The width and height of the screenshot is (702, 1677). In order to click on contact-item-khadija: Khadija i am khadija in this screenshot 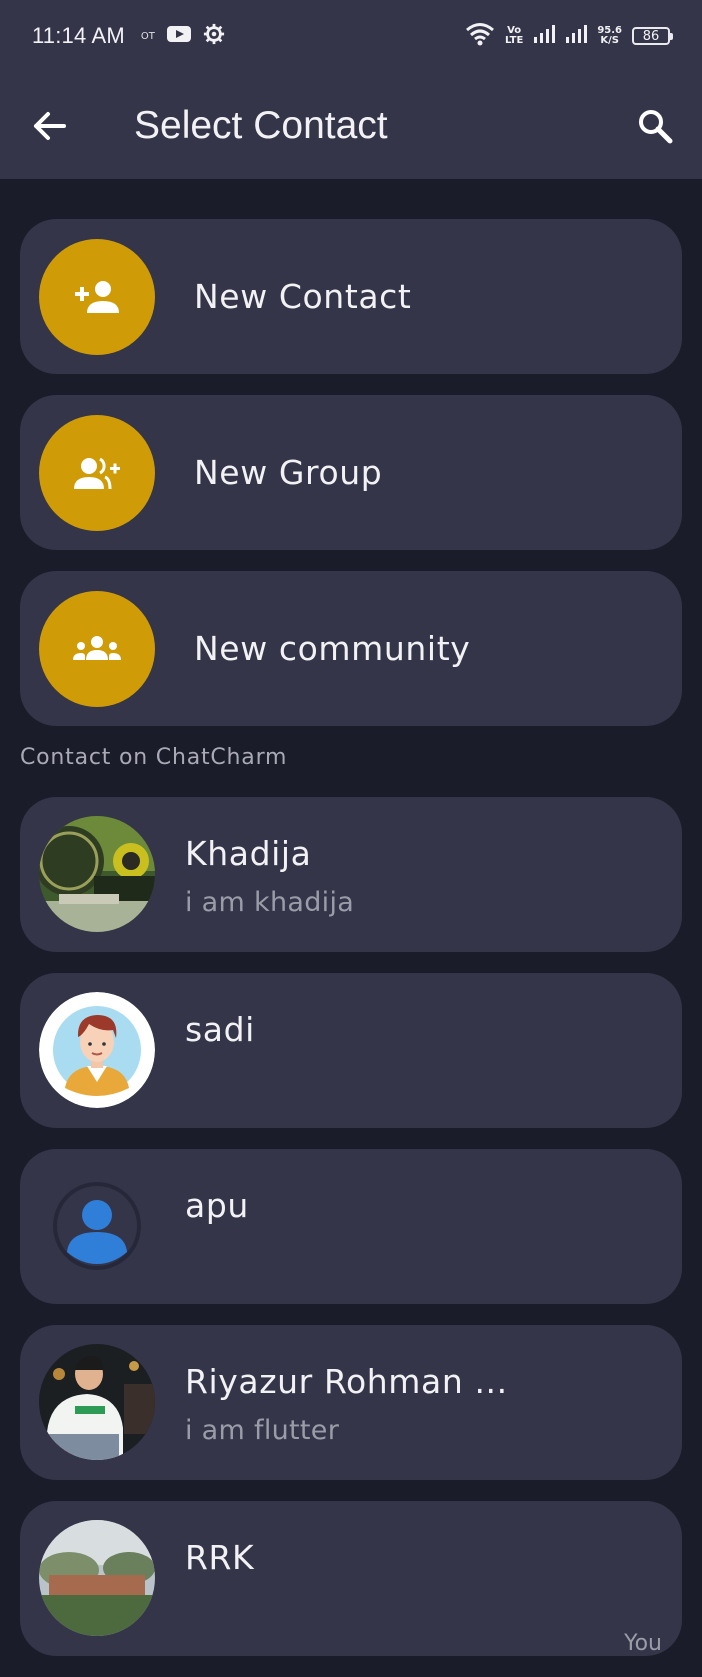, I will do `click(351, 874)`.